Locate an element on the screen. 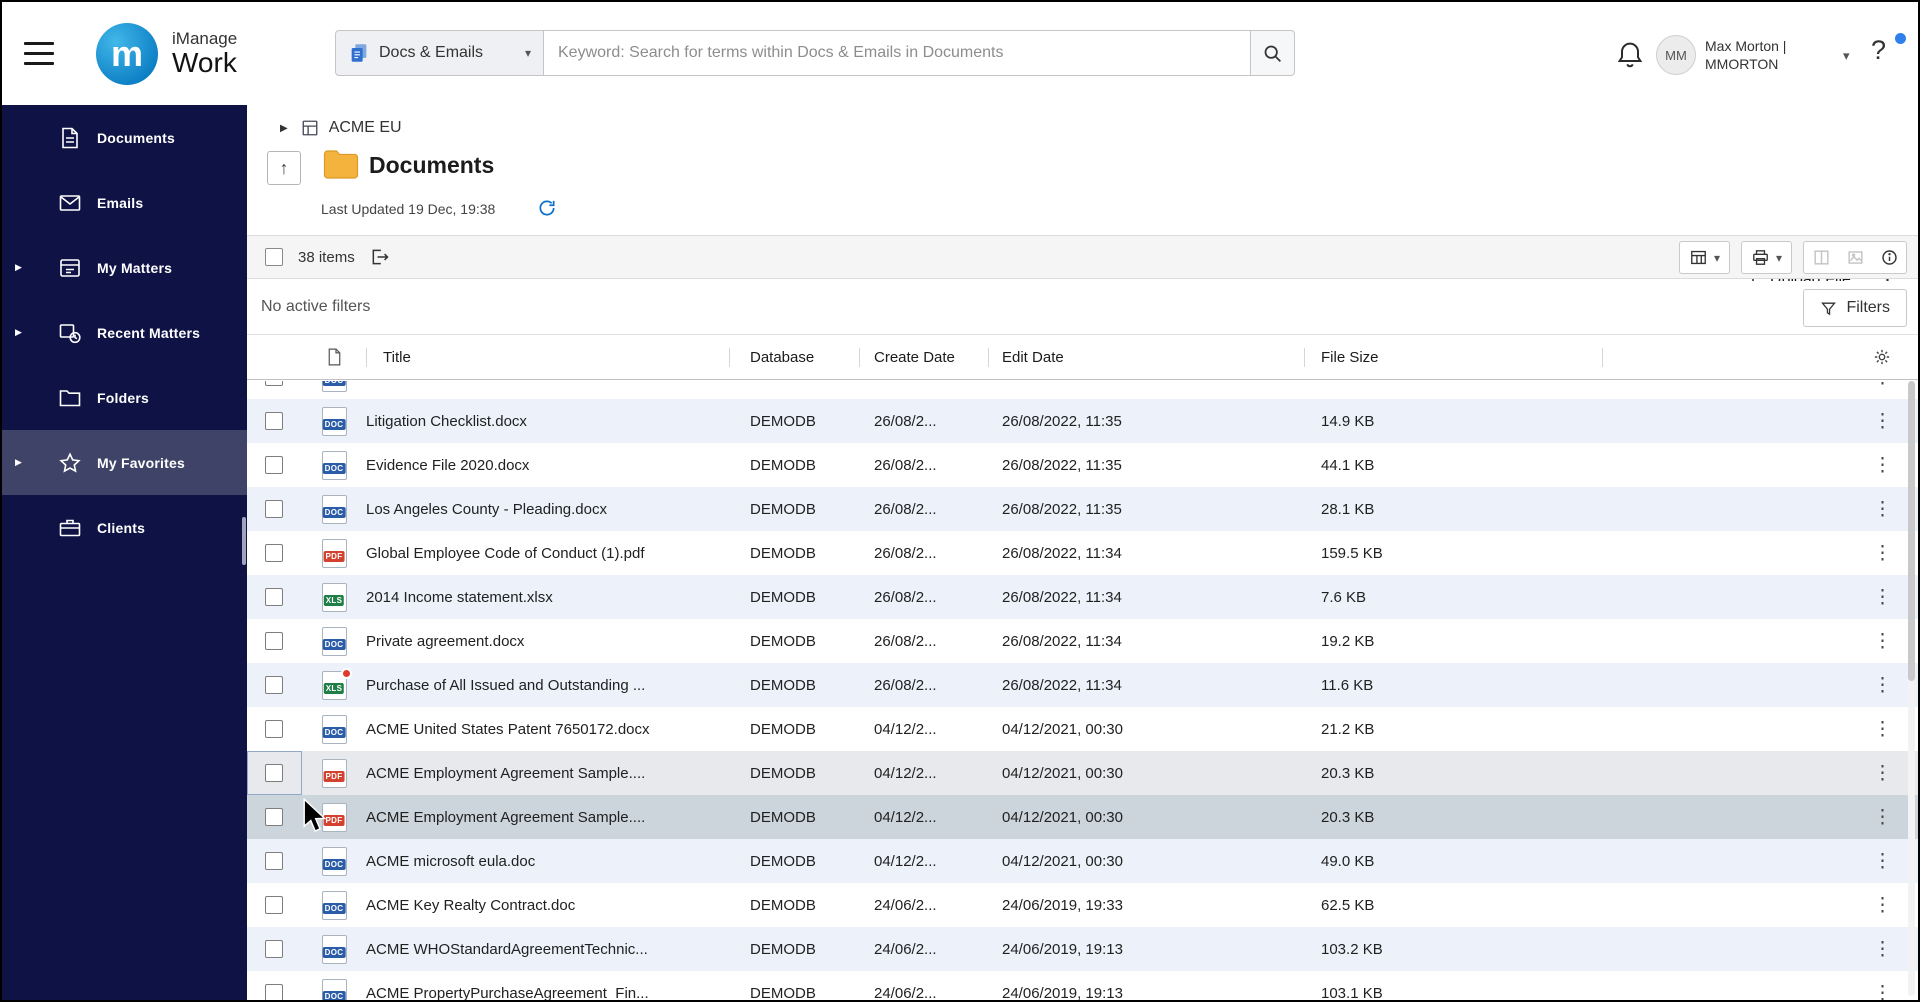 Image resolution: width=1920 pixels, height=1002 pixels. sidebar-item-clients: ▶ Clients is located at coordinates (124, 527).